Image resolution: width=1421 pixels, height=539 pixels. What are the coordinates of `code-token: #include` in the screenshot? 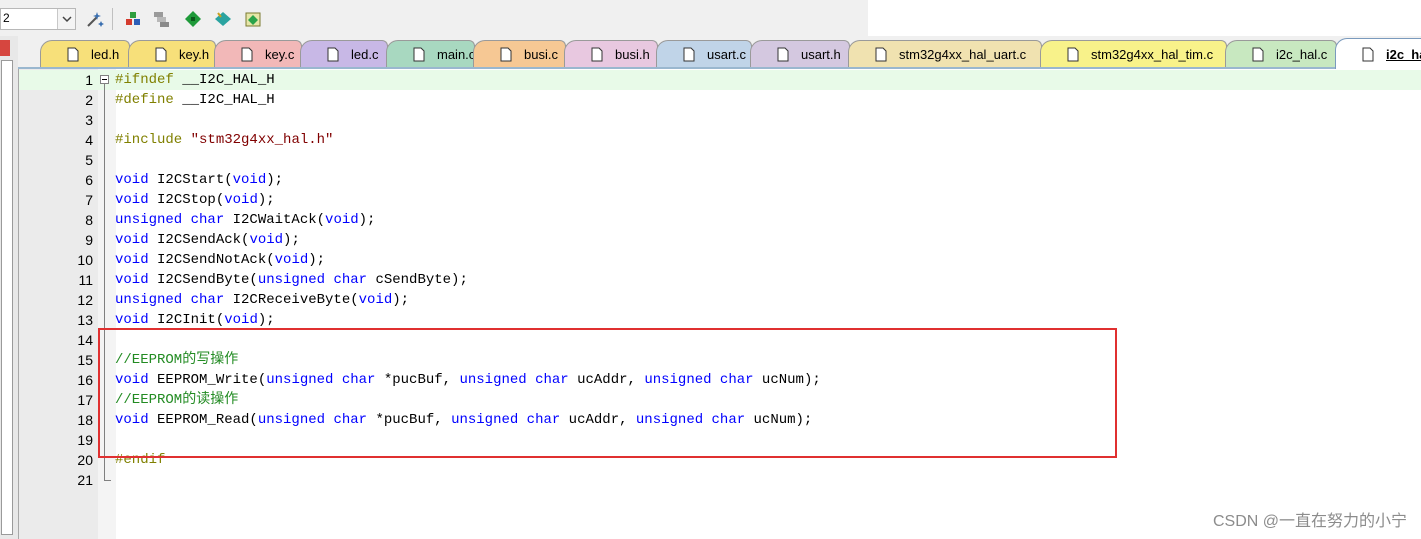 It's located at (153, 140).